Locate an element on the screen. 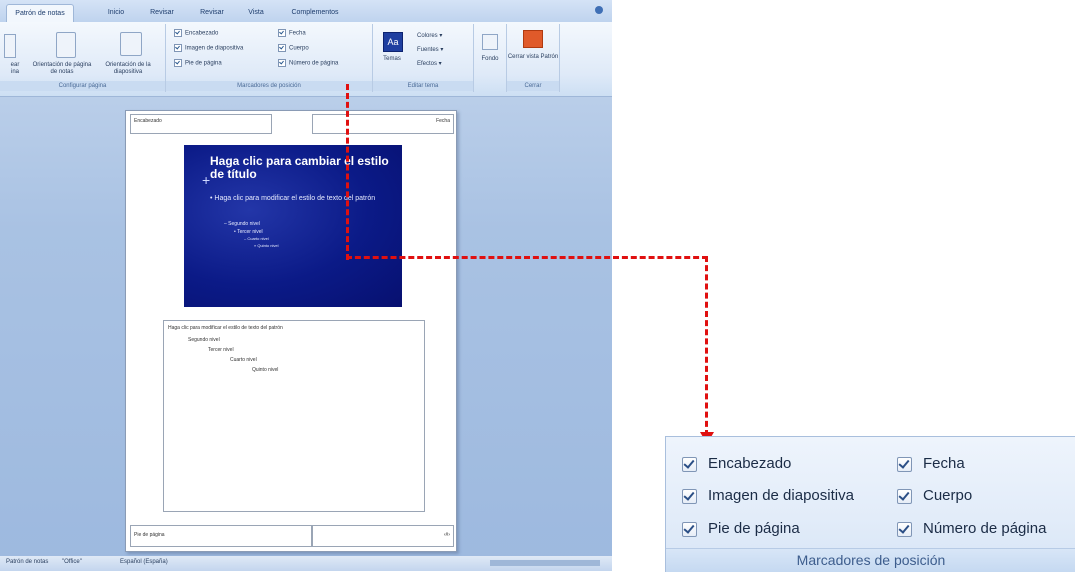 This screenshot has height=572, width=1075. group-fondo: Fondo is located at coordinates (490, 58).